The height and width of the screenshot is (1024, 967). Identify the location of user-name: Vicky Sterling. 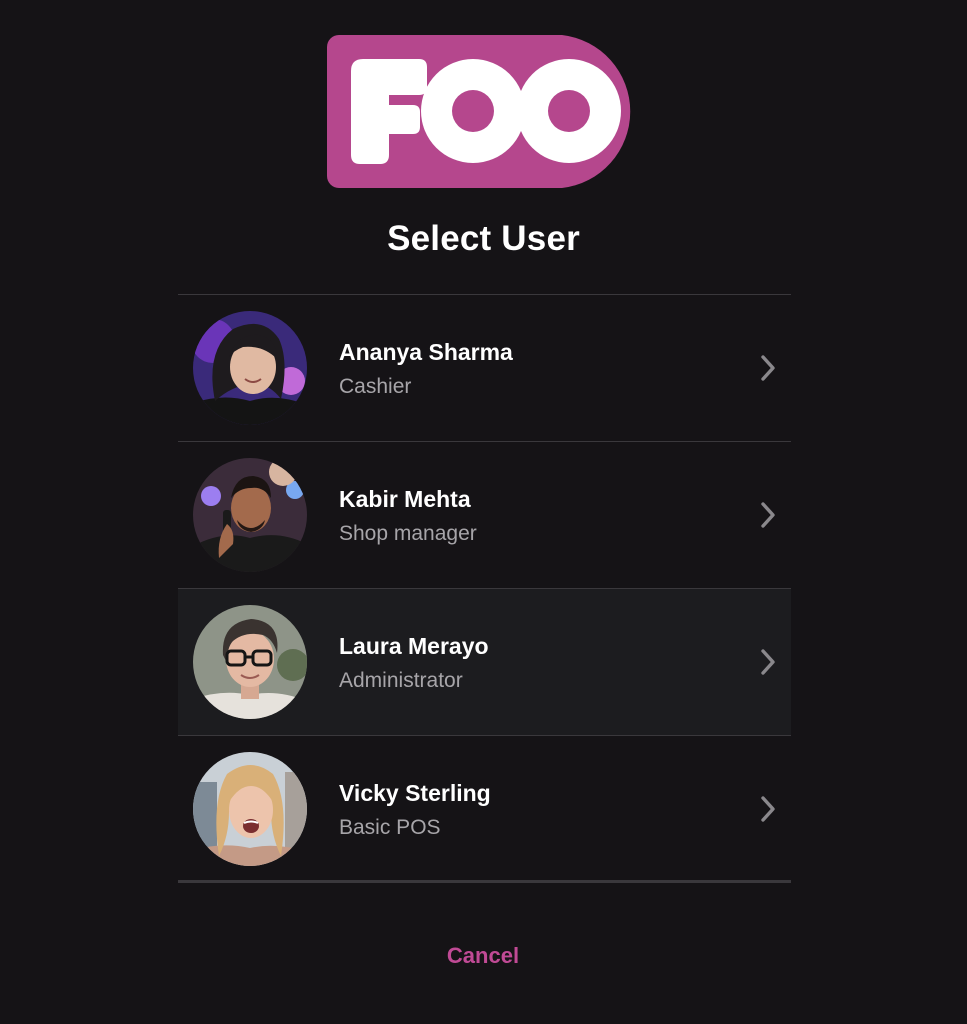
(415, 793).